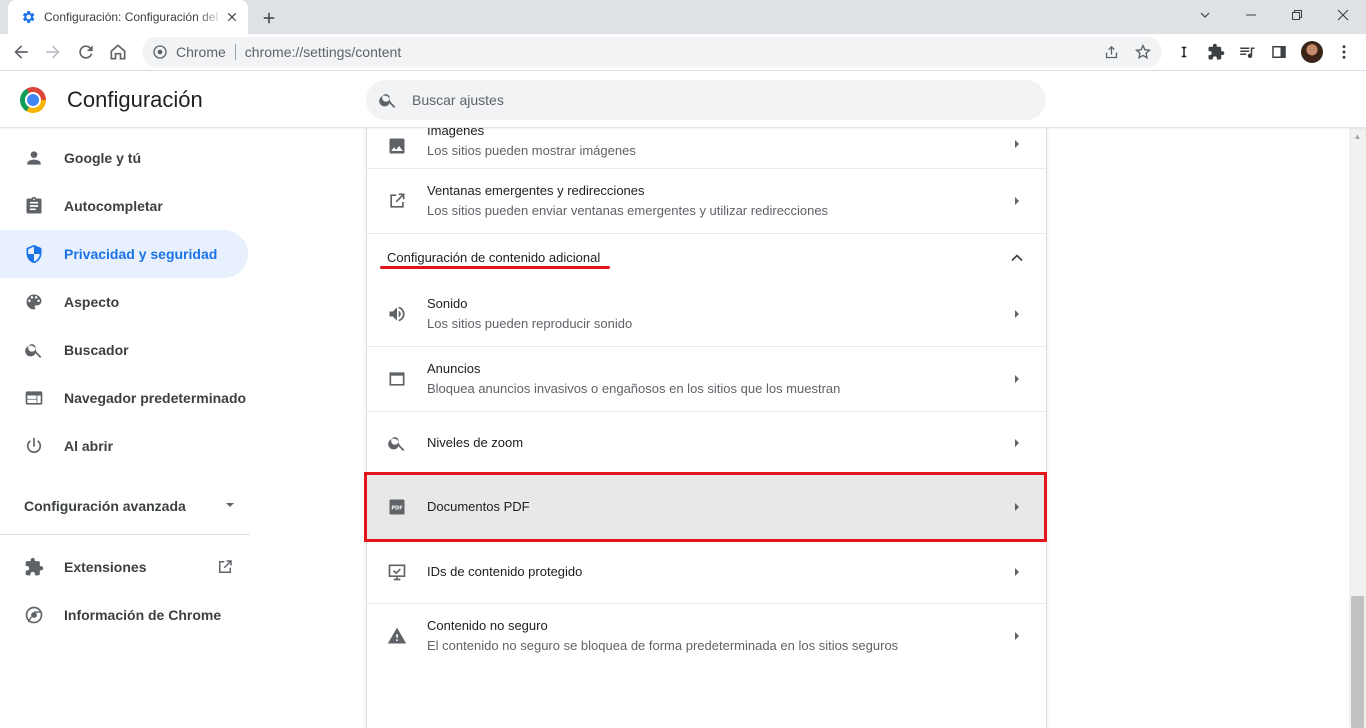  Describe the element at coordinates (531, 150) in the screenshot. I see `row-subtitle: Los sitios pueden mostrar imágenes` at that location.